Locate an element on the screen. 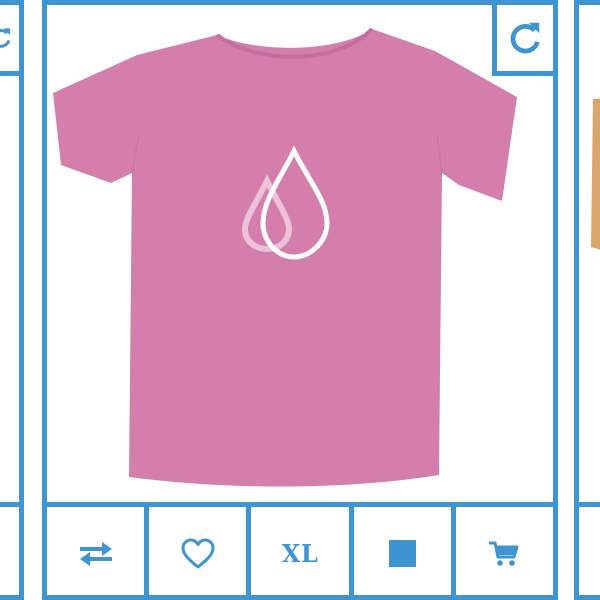 The image size is (600, 600). add-to-cart-button is located at coordinates (504, 553).